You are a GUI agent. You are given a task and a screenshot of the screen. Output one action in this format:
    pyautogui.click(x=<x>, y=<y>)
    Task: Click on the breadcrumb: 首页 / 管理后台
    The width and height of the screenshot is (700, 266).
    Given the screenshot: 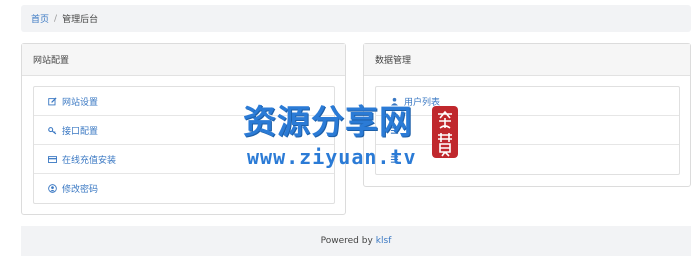 What is the action you would take?
    pyautogui.click(x=356, y=18)
    